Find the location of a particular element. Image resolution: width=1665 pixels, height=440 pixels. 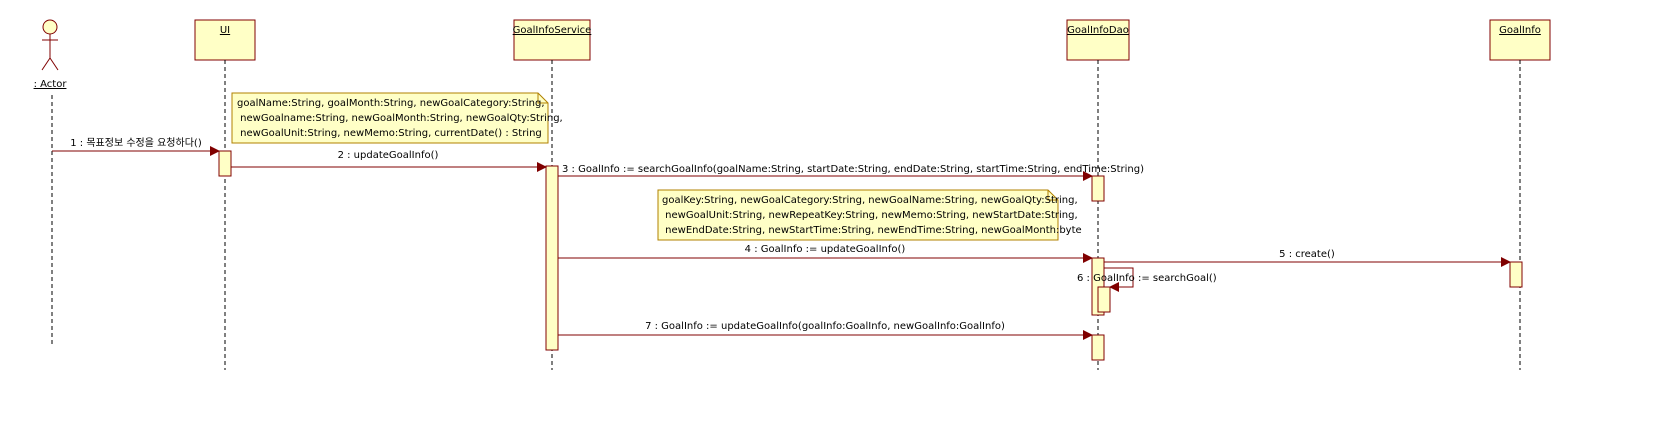

lifeline-goalinfo: GoalInfo is located at coordinates (1520, 40).